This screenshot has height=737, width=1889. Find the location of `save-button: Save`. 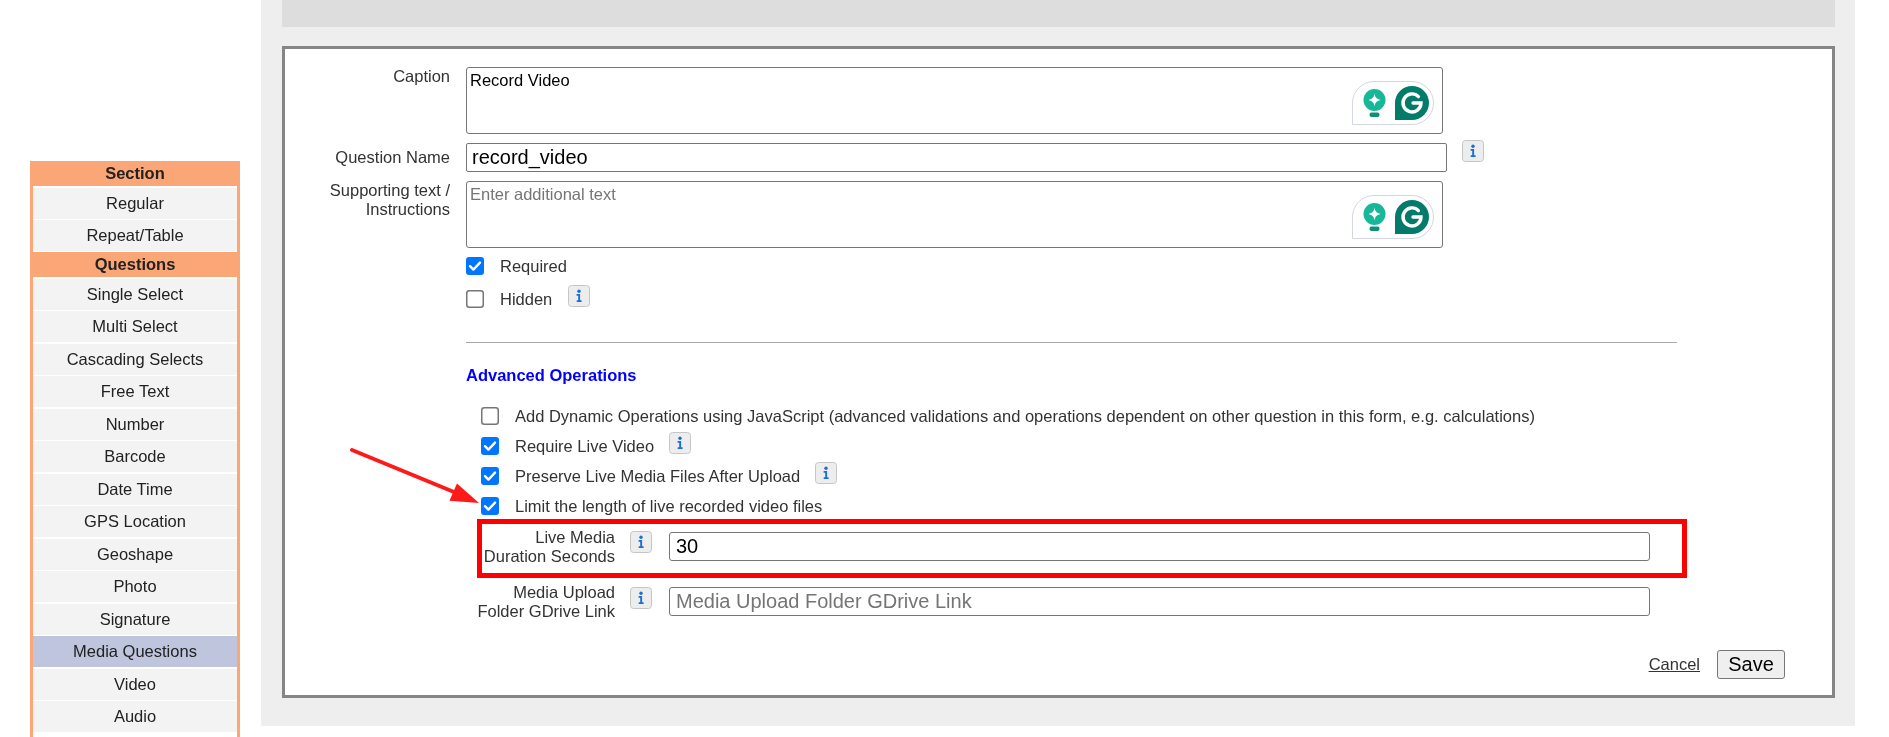

save-button: Save is located at coordinates (1751, 664).